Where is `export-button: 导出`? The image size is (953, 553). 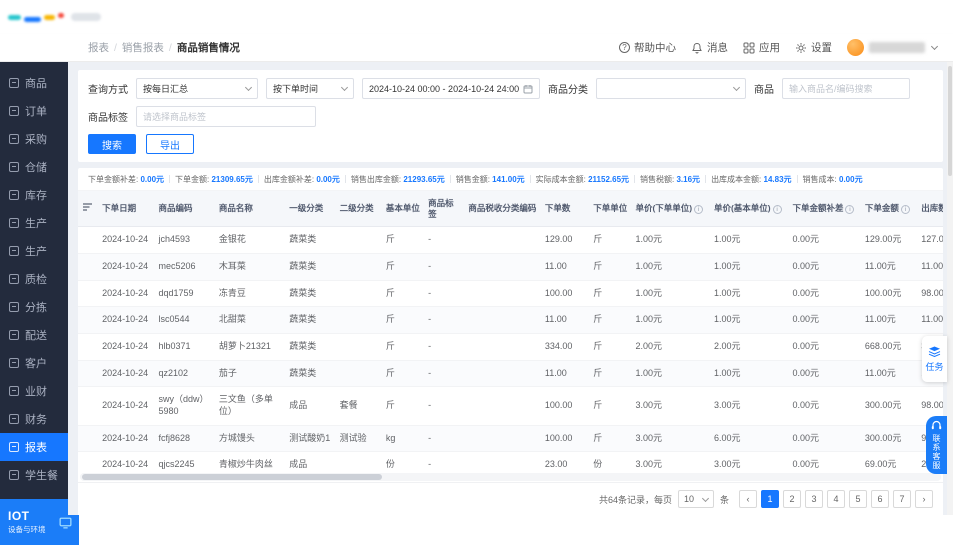 export-button: 导出 is located at coordinates (170, 144).